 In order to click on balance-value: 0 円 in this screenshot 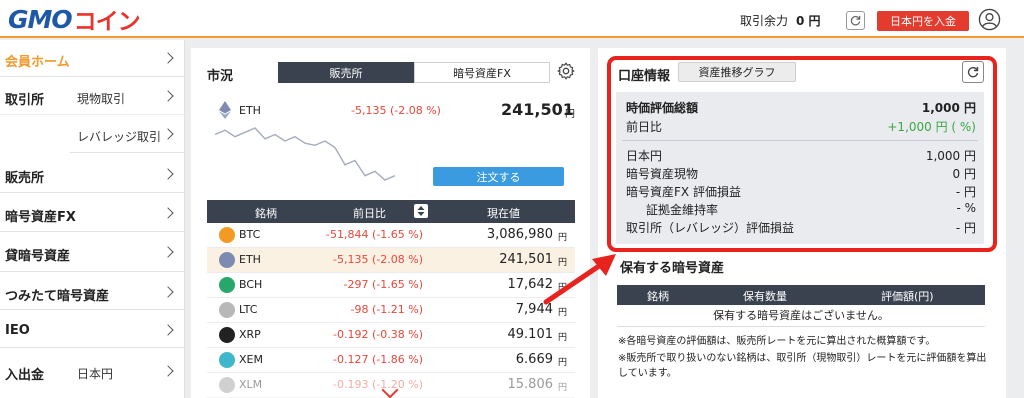, I will do `click(808, 21)`.